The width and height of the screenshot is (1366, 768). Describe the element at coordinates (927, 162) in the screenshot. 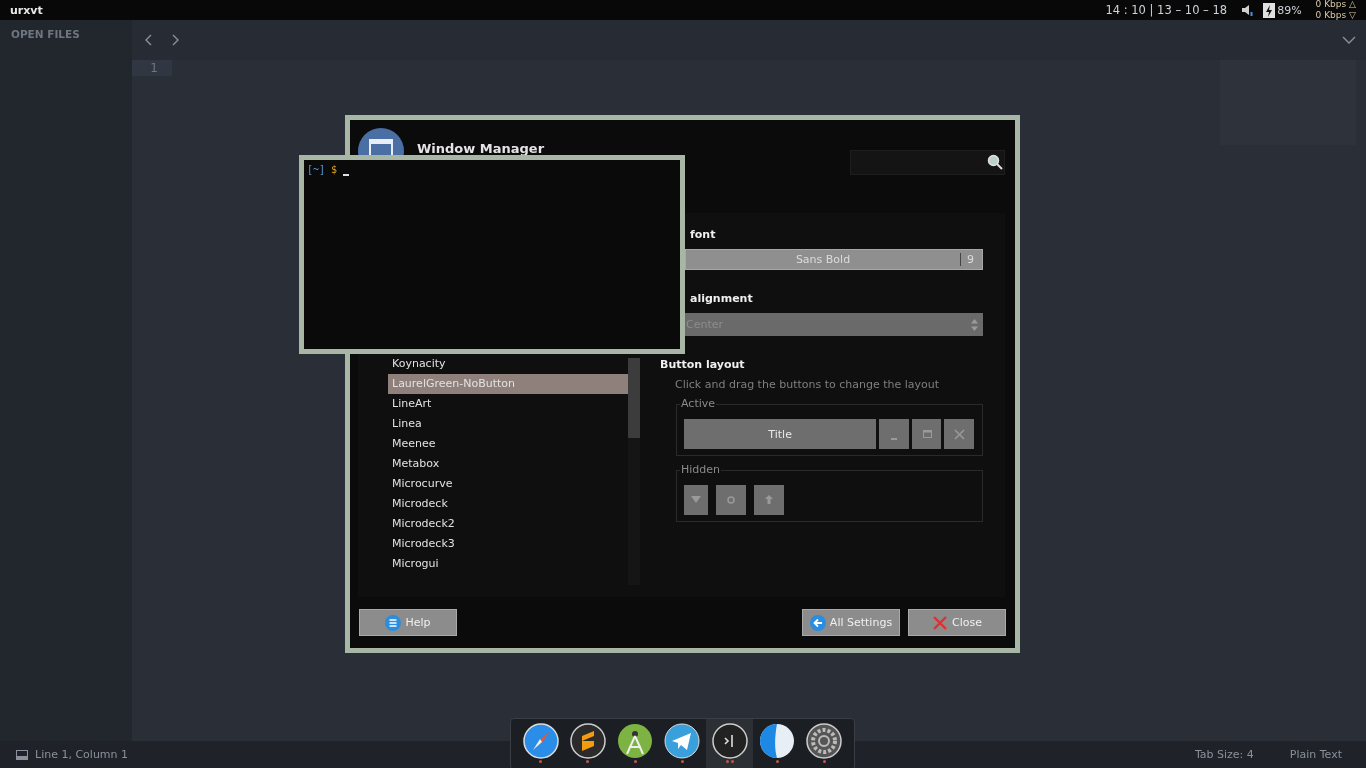

I see `search-field` at that location.